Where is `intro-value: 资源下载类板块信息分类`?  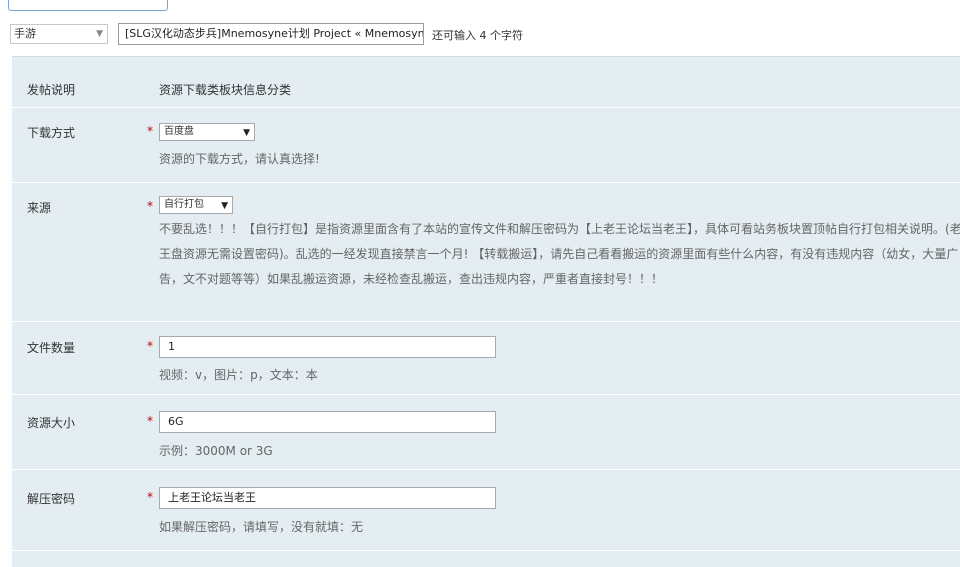
intro-value: 资源下载类板块信息分类 is located at coordinates (225, 90).